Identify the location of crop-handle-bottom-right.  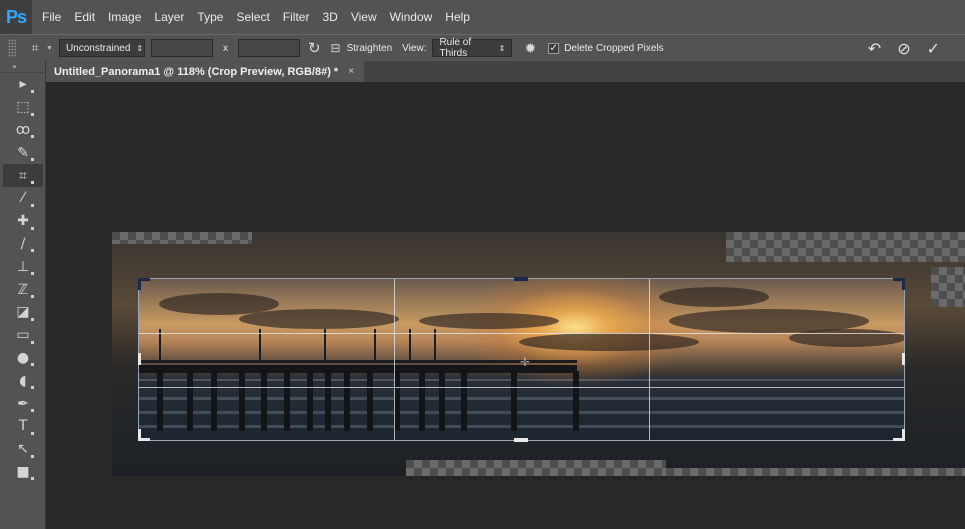
(903, 435).